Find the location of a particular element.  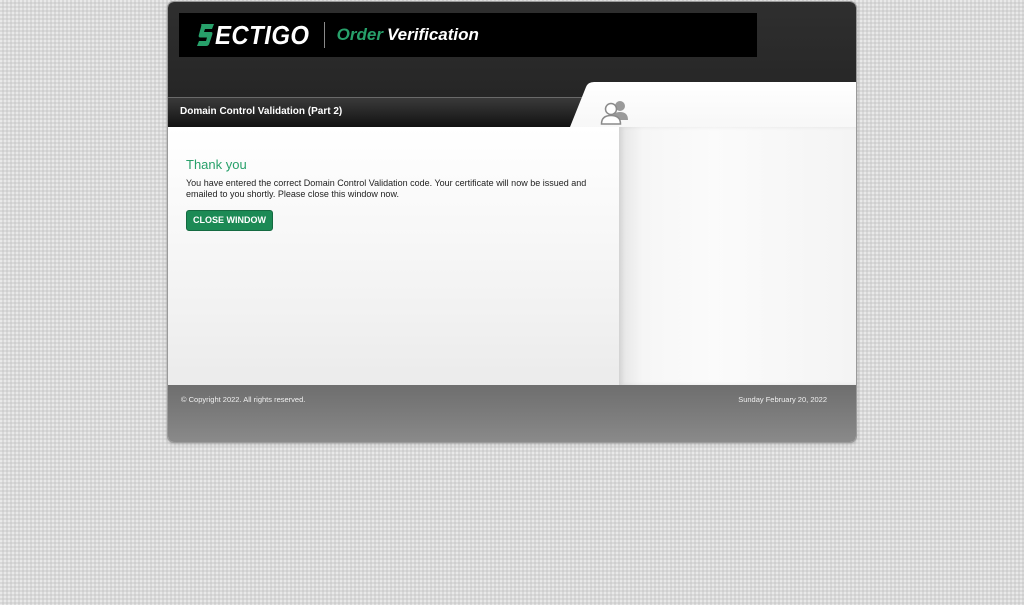

footer-date: Sunday February 20, 2022 is located at coordinates (782, 399).